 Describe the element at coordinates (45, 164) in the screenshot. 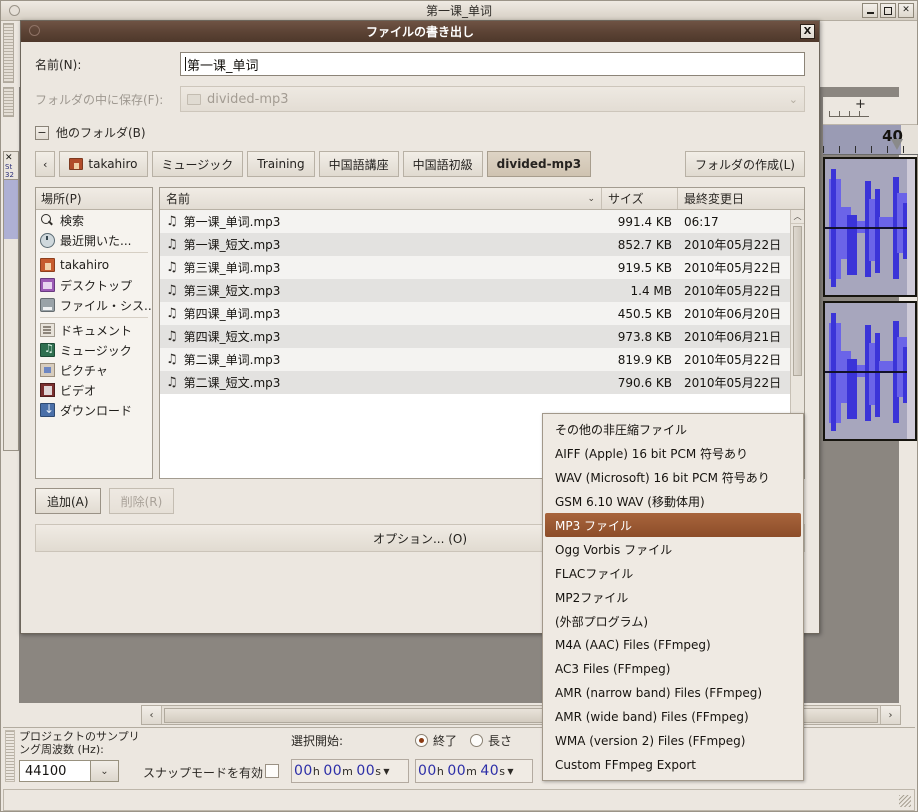

I see `breadcrumb-prev-button: ‹` at that location.